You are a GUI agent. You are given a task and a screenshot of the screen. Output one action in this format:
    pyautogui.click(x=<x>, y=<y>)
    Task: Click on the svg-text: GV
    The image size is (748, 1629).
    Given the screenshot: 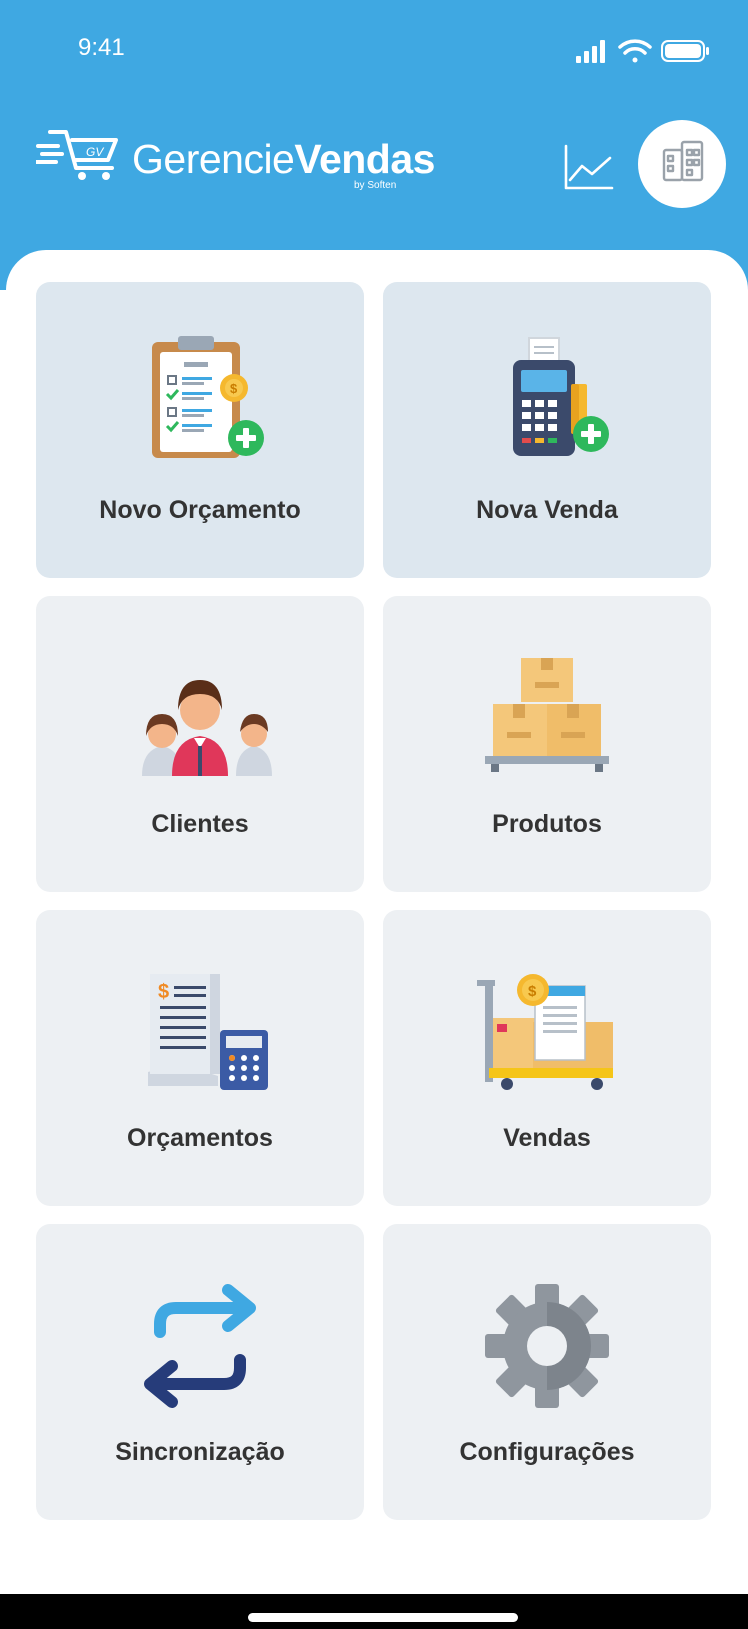 What is the action you would take?
    pyautogui.click(x=95, y=152)
    